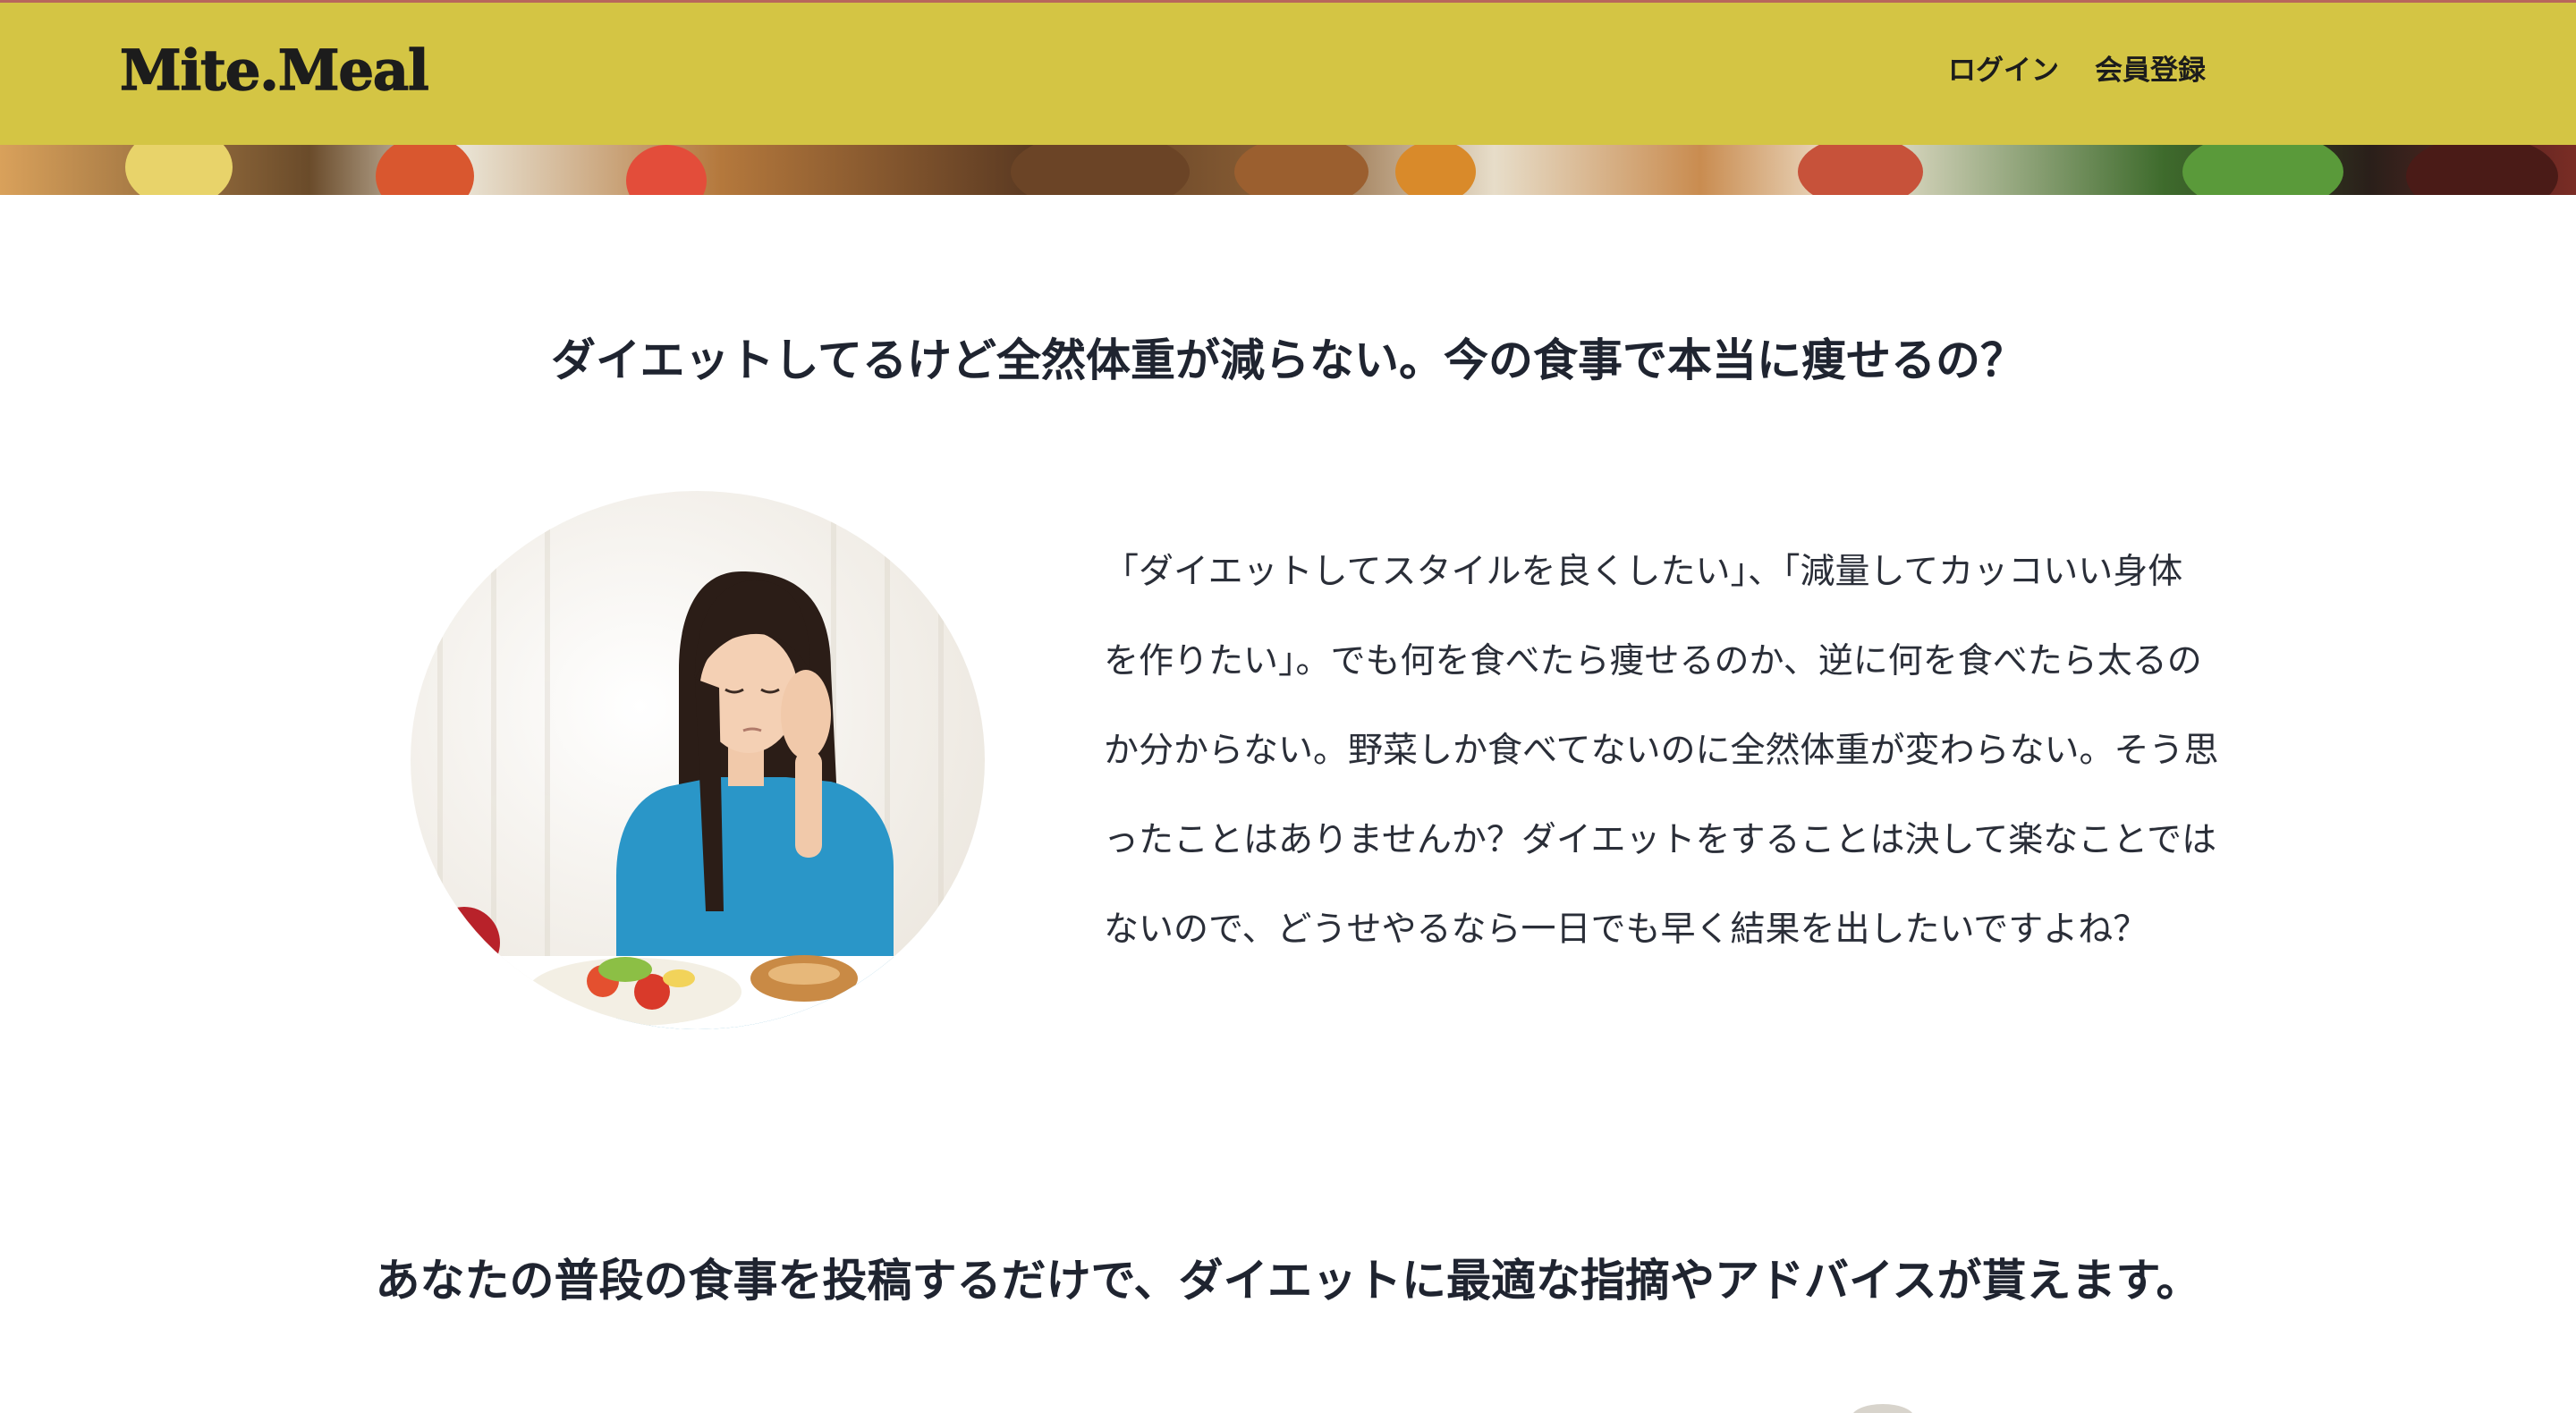  Describe the element at coordinates (1626, 930) in the screenshot. I see `paragraph-line: ないので、どうせやるなら一日でも早く結果を出したいですよね？` at that location.